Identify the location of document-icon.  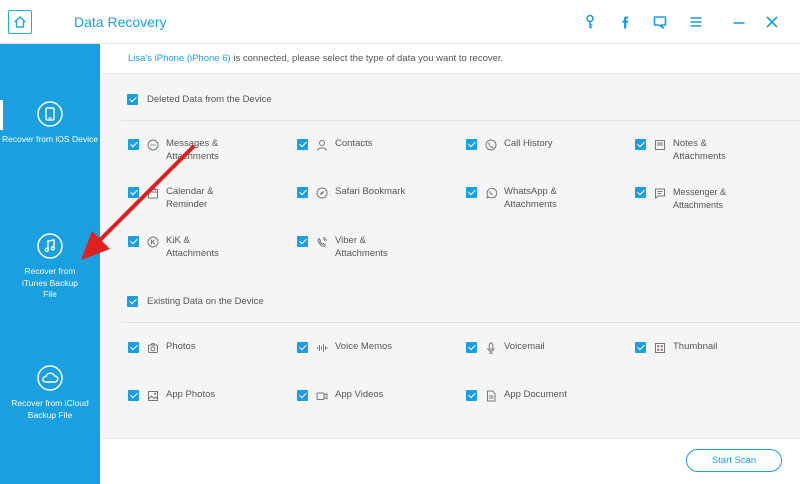
(491, 396).